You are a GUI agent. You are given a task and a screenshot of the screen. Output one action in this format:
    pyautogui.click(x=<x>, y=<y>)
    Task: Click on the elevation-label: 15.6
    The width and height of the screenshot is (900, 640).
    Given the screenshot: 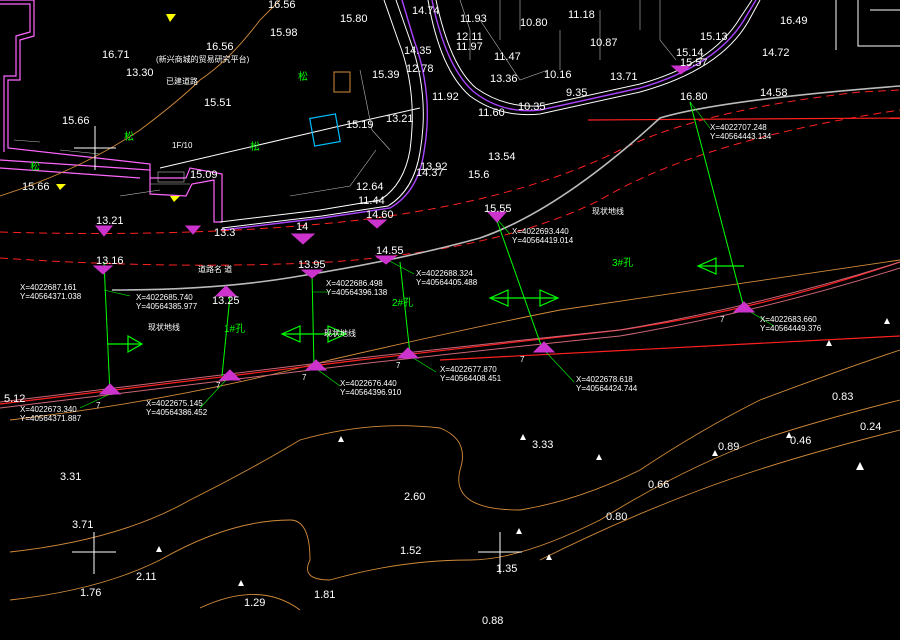 What is the action you would take?
    pyautogui.click(x=478, y=175)
    